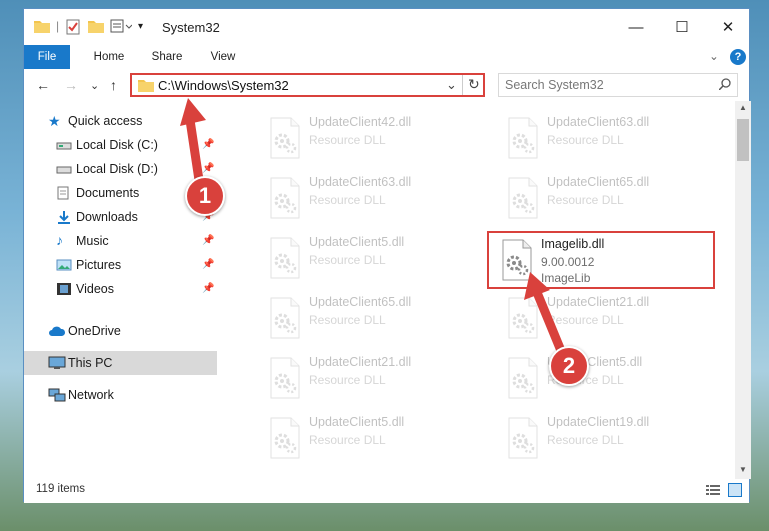 The height and width of the screenshot is (531, 769). What do you see at coordinates (386, 57) in the screenshot?
I see `ribbon-tabs: File Home Share View ⌄ ?` at bounding box center [386, 57].